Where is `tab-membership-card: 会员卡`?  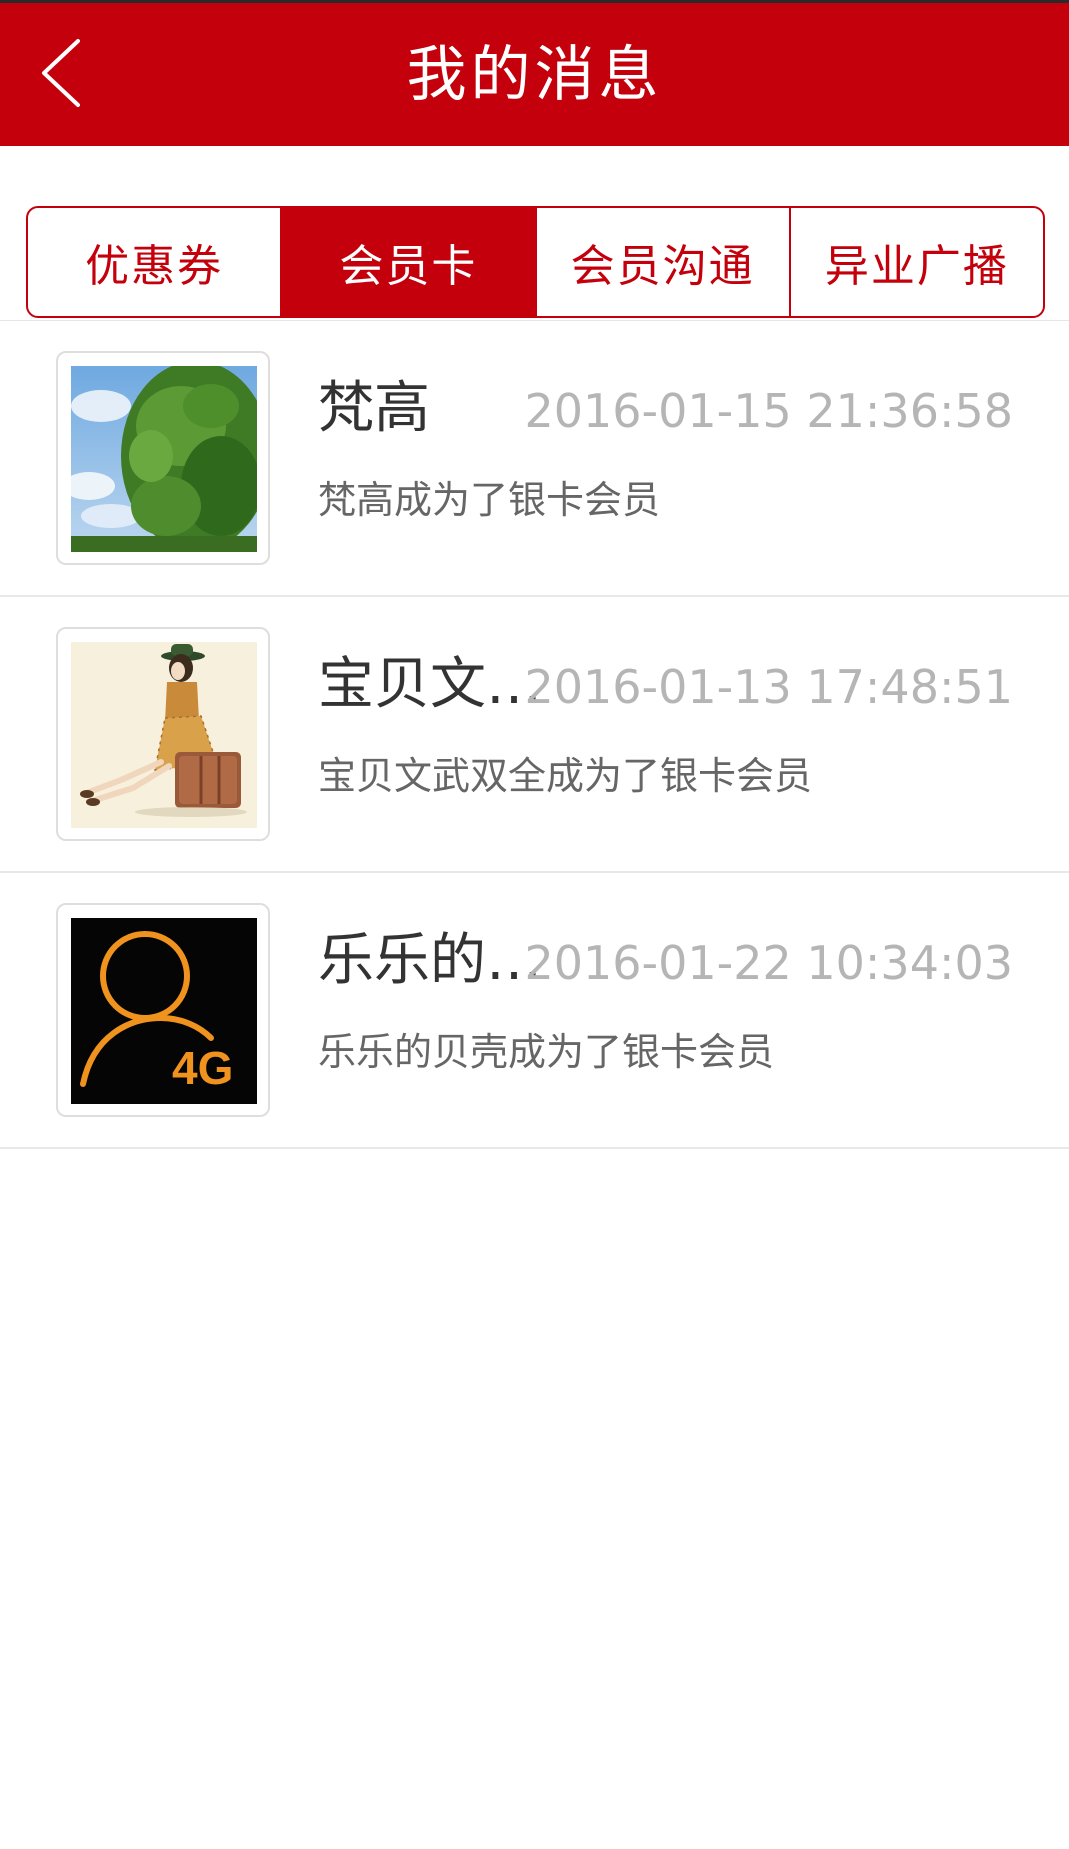 tab-membership-card: 会员卡 is located at coordinates (409, 262).